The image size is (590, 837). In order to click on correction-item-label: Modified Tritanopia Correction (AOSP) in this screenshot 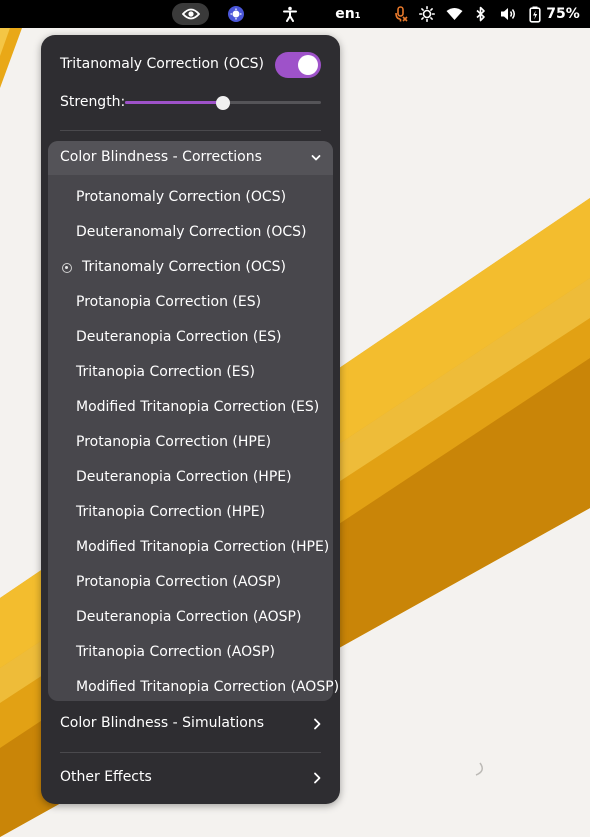, I will do `click(208, 687)`.